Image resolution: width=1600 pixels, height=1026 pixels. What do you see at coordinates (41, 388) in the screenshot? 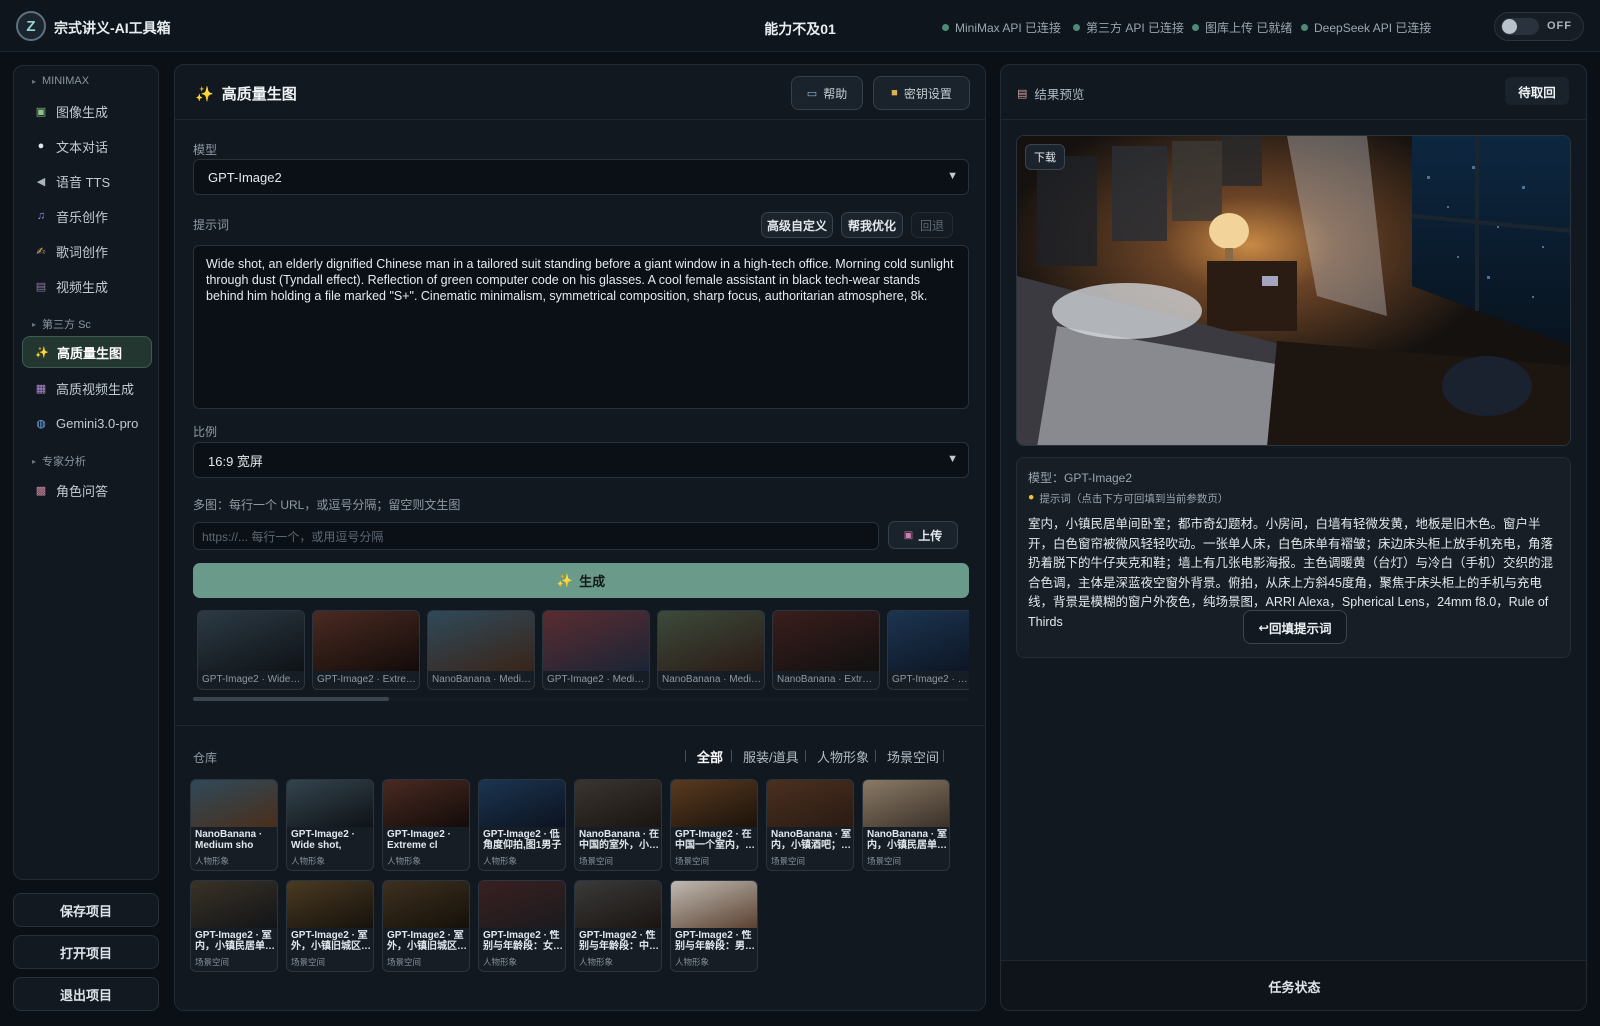
I see `clapper-icon: ▦` at bounding box center [41, 388].